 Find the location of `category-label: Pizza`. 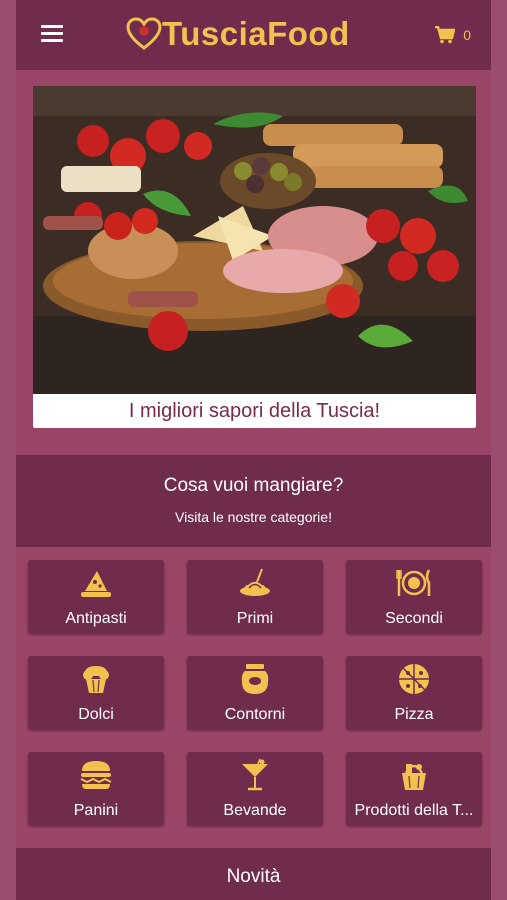

category-label: Pizza is located at coordinates (414, 714).